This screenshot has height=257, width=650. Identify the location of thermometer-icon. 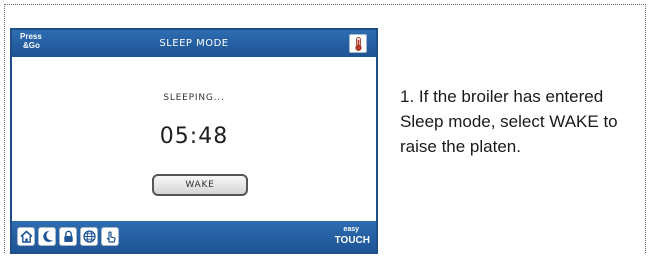
(358, 44).